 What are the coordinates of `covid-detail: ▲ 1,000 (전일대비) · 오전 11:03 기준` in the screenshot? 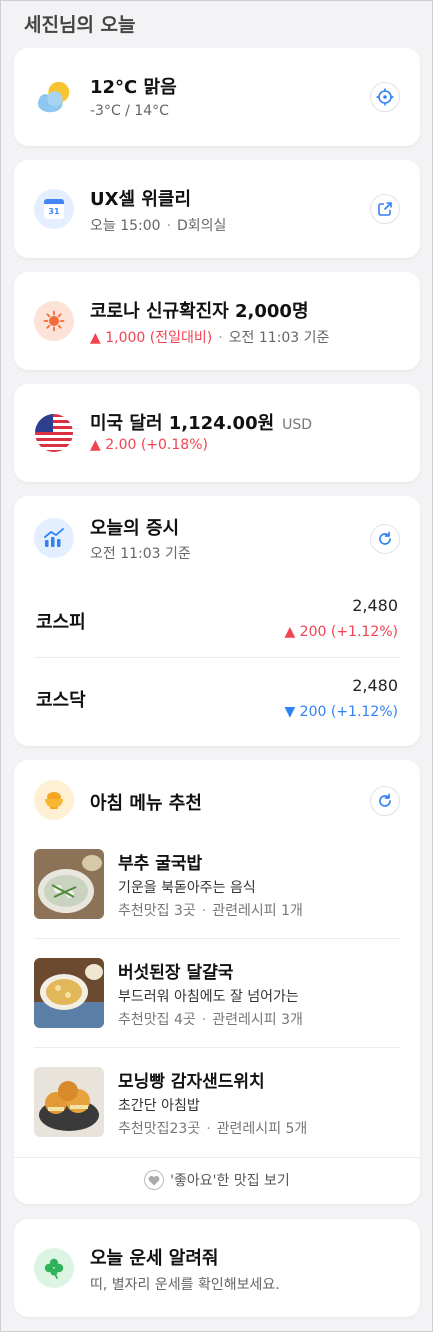 It's located at (210, 338).